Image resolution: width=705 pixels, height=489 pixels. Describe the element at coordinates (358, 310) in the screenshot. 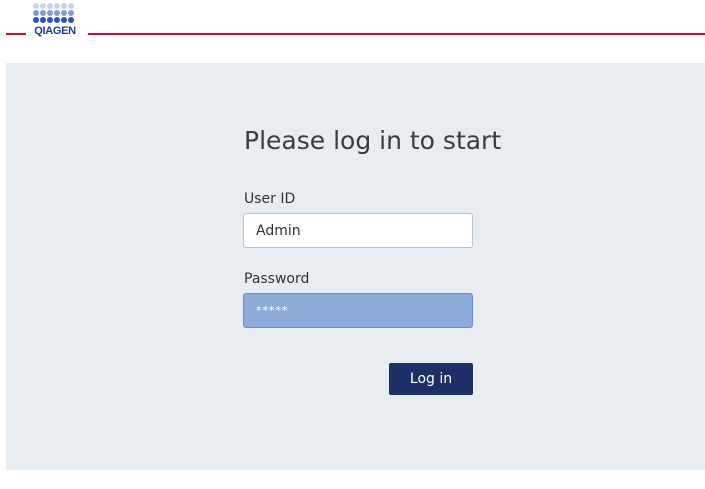

I see `password-field` at that location.